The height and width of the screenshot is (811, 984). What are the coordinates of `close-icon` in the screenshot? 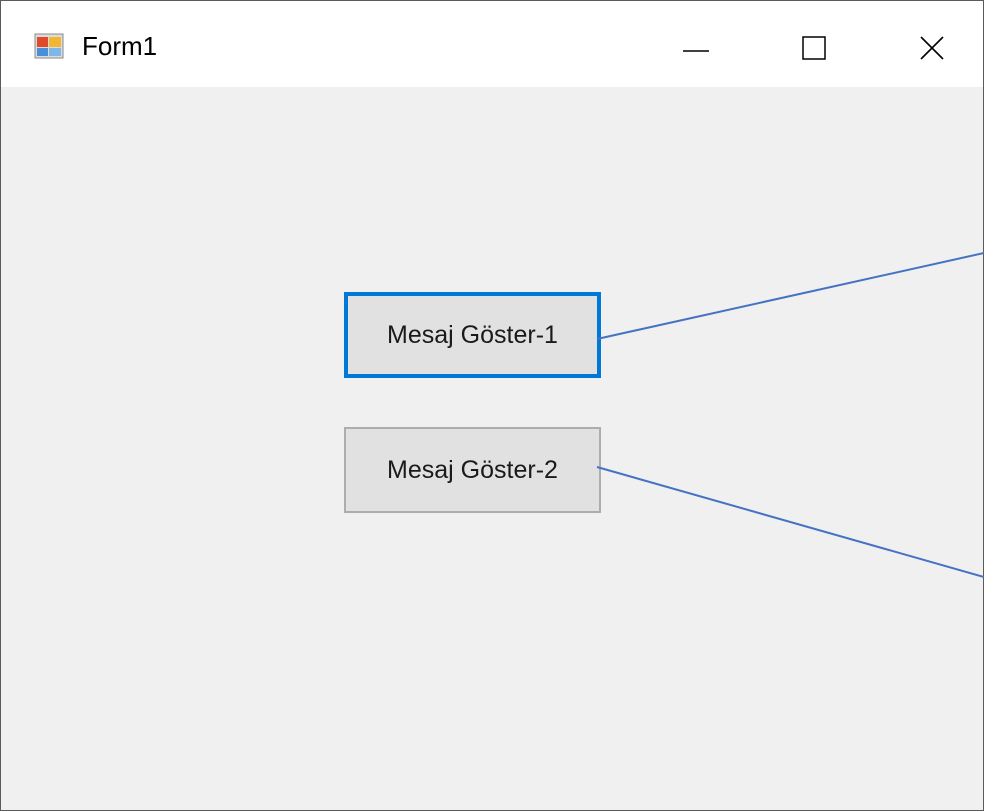 It's located at (932, 48).